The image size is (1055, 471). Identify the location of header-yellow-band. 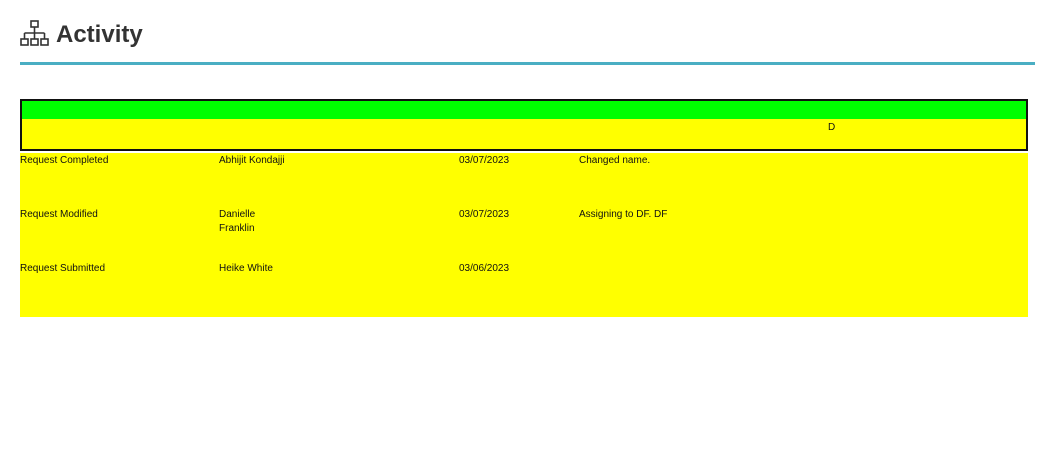
(524, 134).